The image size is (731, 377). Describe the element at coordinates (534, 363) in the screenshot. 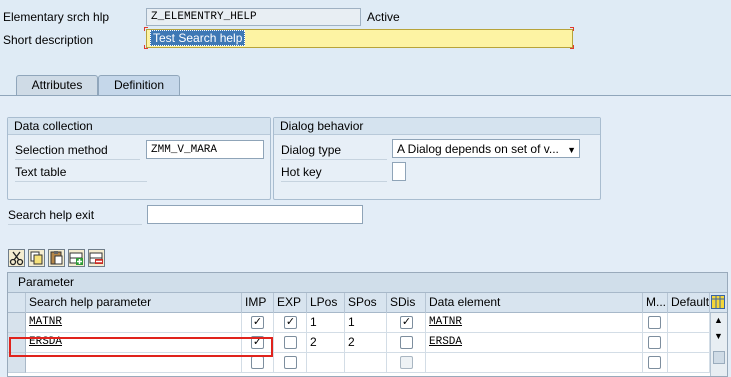

I see `data-element-cell` at that location.